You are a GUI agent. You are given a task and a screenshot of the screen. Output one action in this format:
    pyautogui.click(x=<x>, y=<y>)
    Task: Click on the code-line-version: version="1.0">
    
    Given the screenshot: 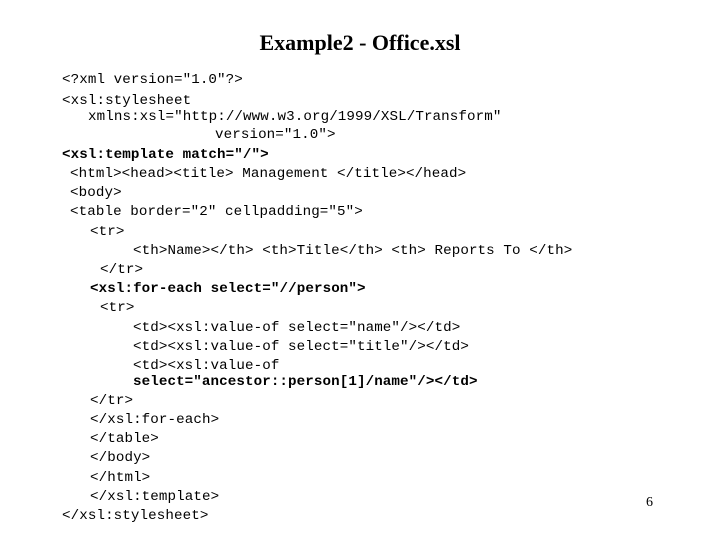 What is the action you would take?
    pyautogui.click(x=275, y=135)
    